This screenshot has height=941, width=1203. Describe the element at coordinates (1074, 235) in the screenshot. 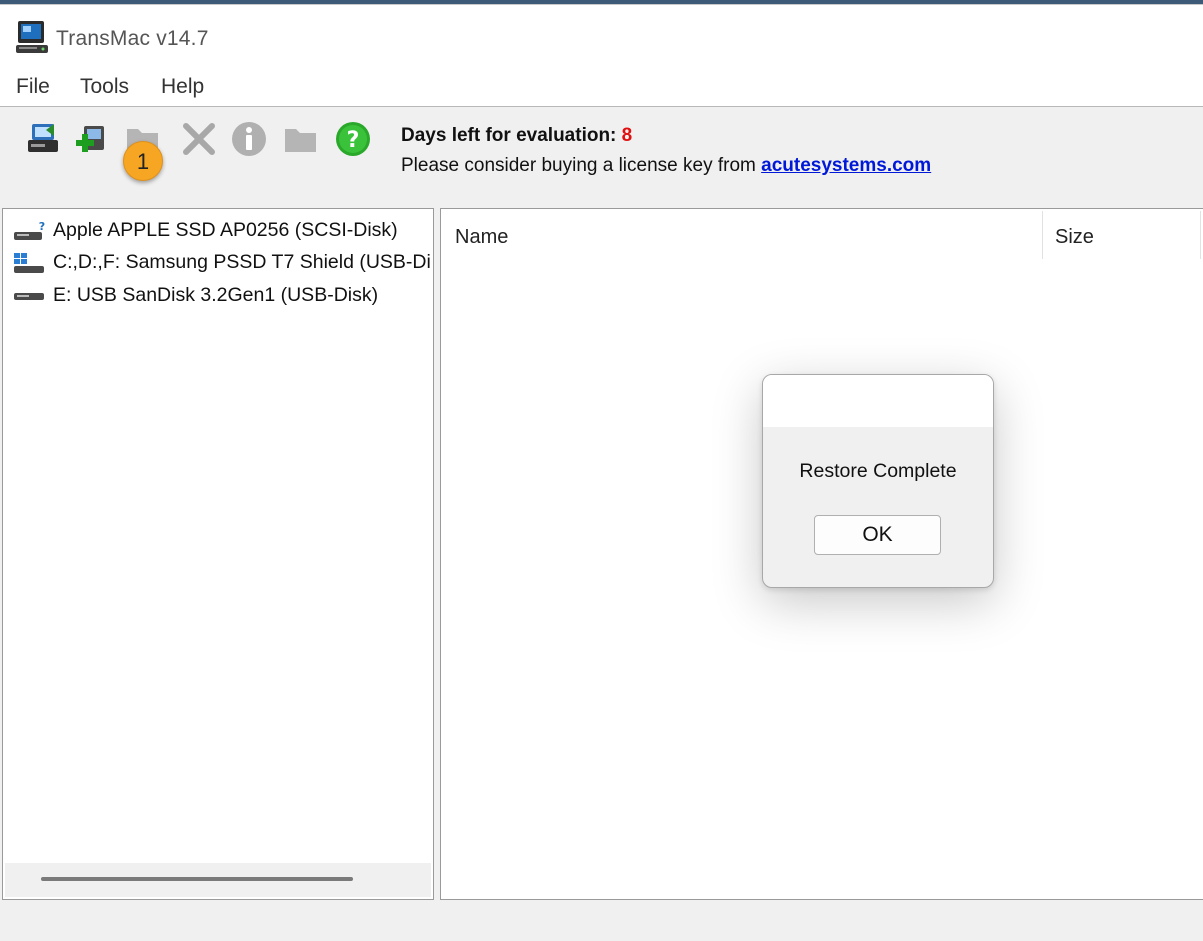

I see `column-header-size: Size` at that location.